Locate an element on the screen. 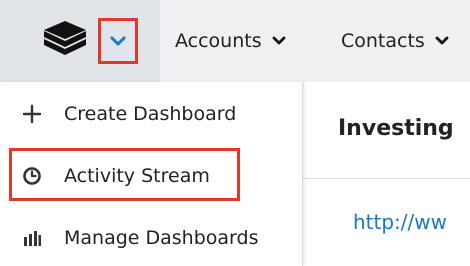 The height and width of the screenshot is (266, 470). page-heading: Investing is located at coordinates (396, 128).